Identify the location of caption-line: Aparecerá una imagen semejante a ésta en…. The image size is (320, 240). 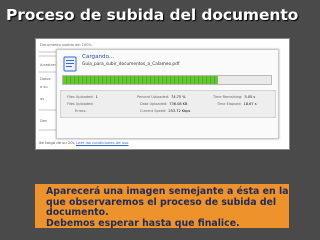
(167, 191).